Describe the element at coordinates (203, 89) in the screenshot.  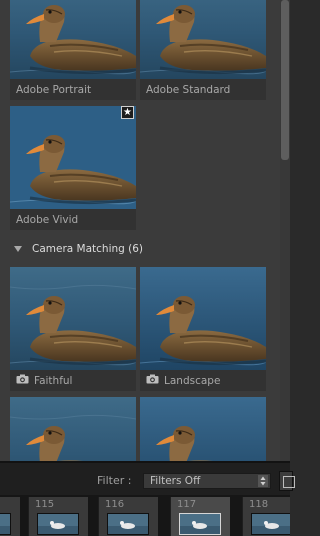
I see `profile-label: Adobe Standard` at that location.